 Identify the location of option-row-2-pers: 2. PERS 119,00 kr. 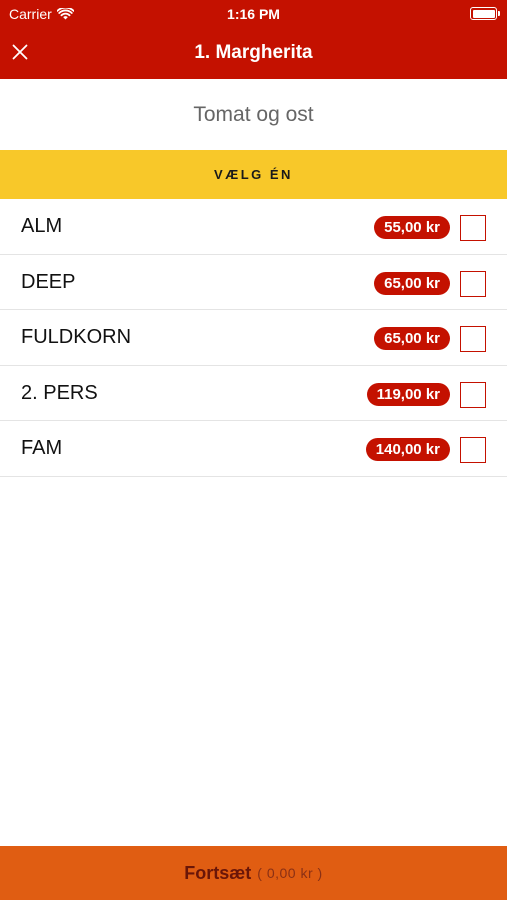
(253, 393).